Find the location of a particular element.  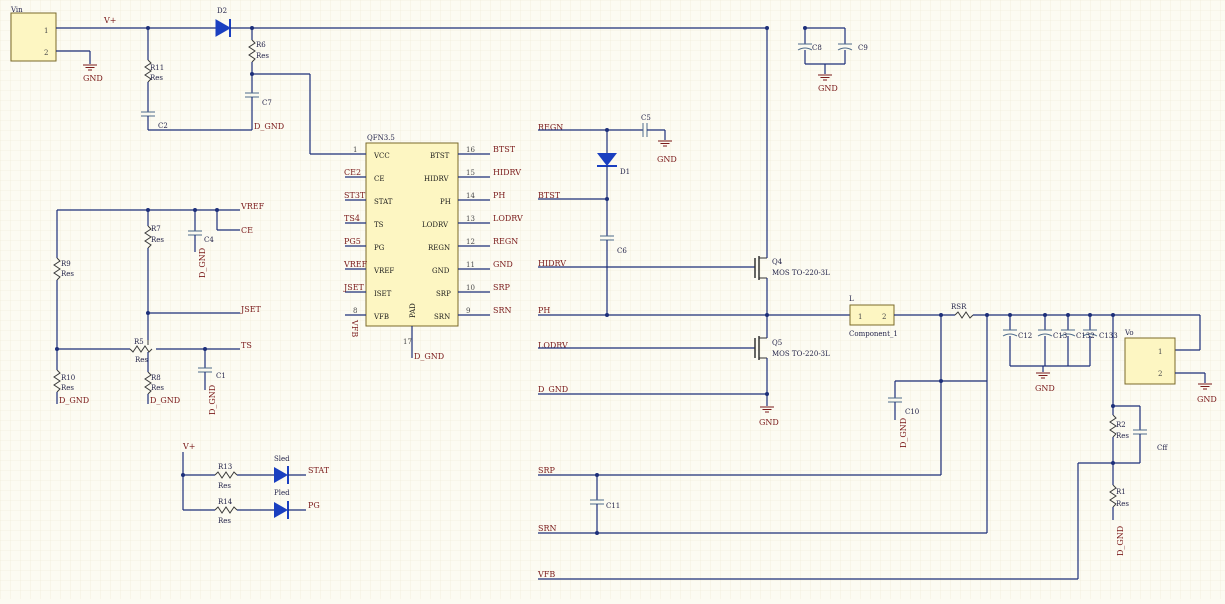

ic-net-srn: SRN is located at coordinates (502, 310).